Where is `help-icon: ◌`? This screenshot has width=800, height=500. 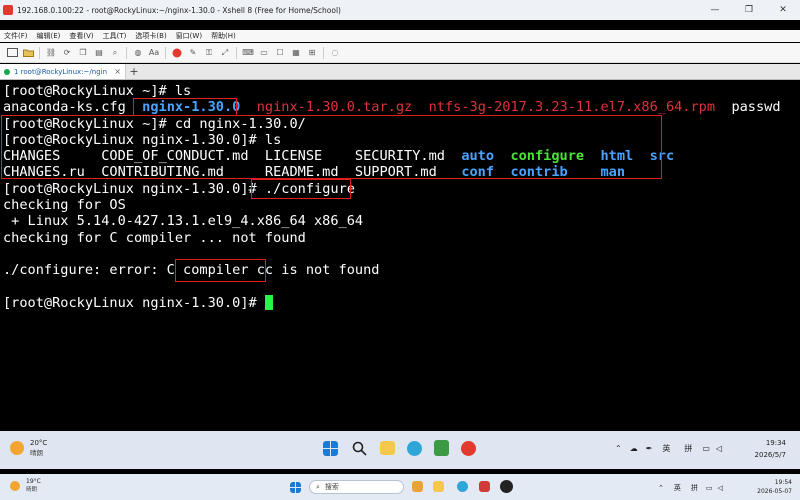
help-icon: ◌ is located at coordinates (335, 53).